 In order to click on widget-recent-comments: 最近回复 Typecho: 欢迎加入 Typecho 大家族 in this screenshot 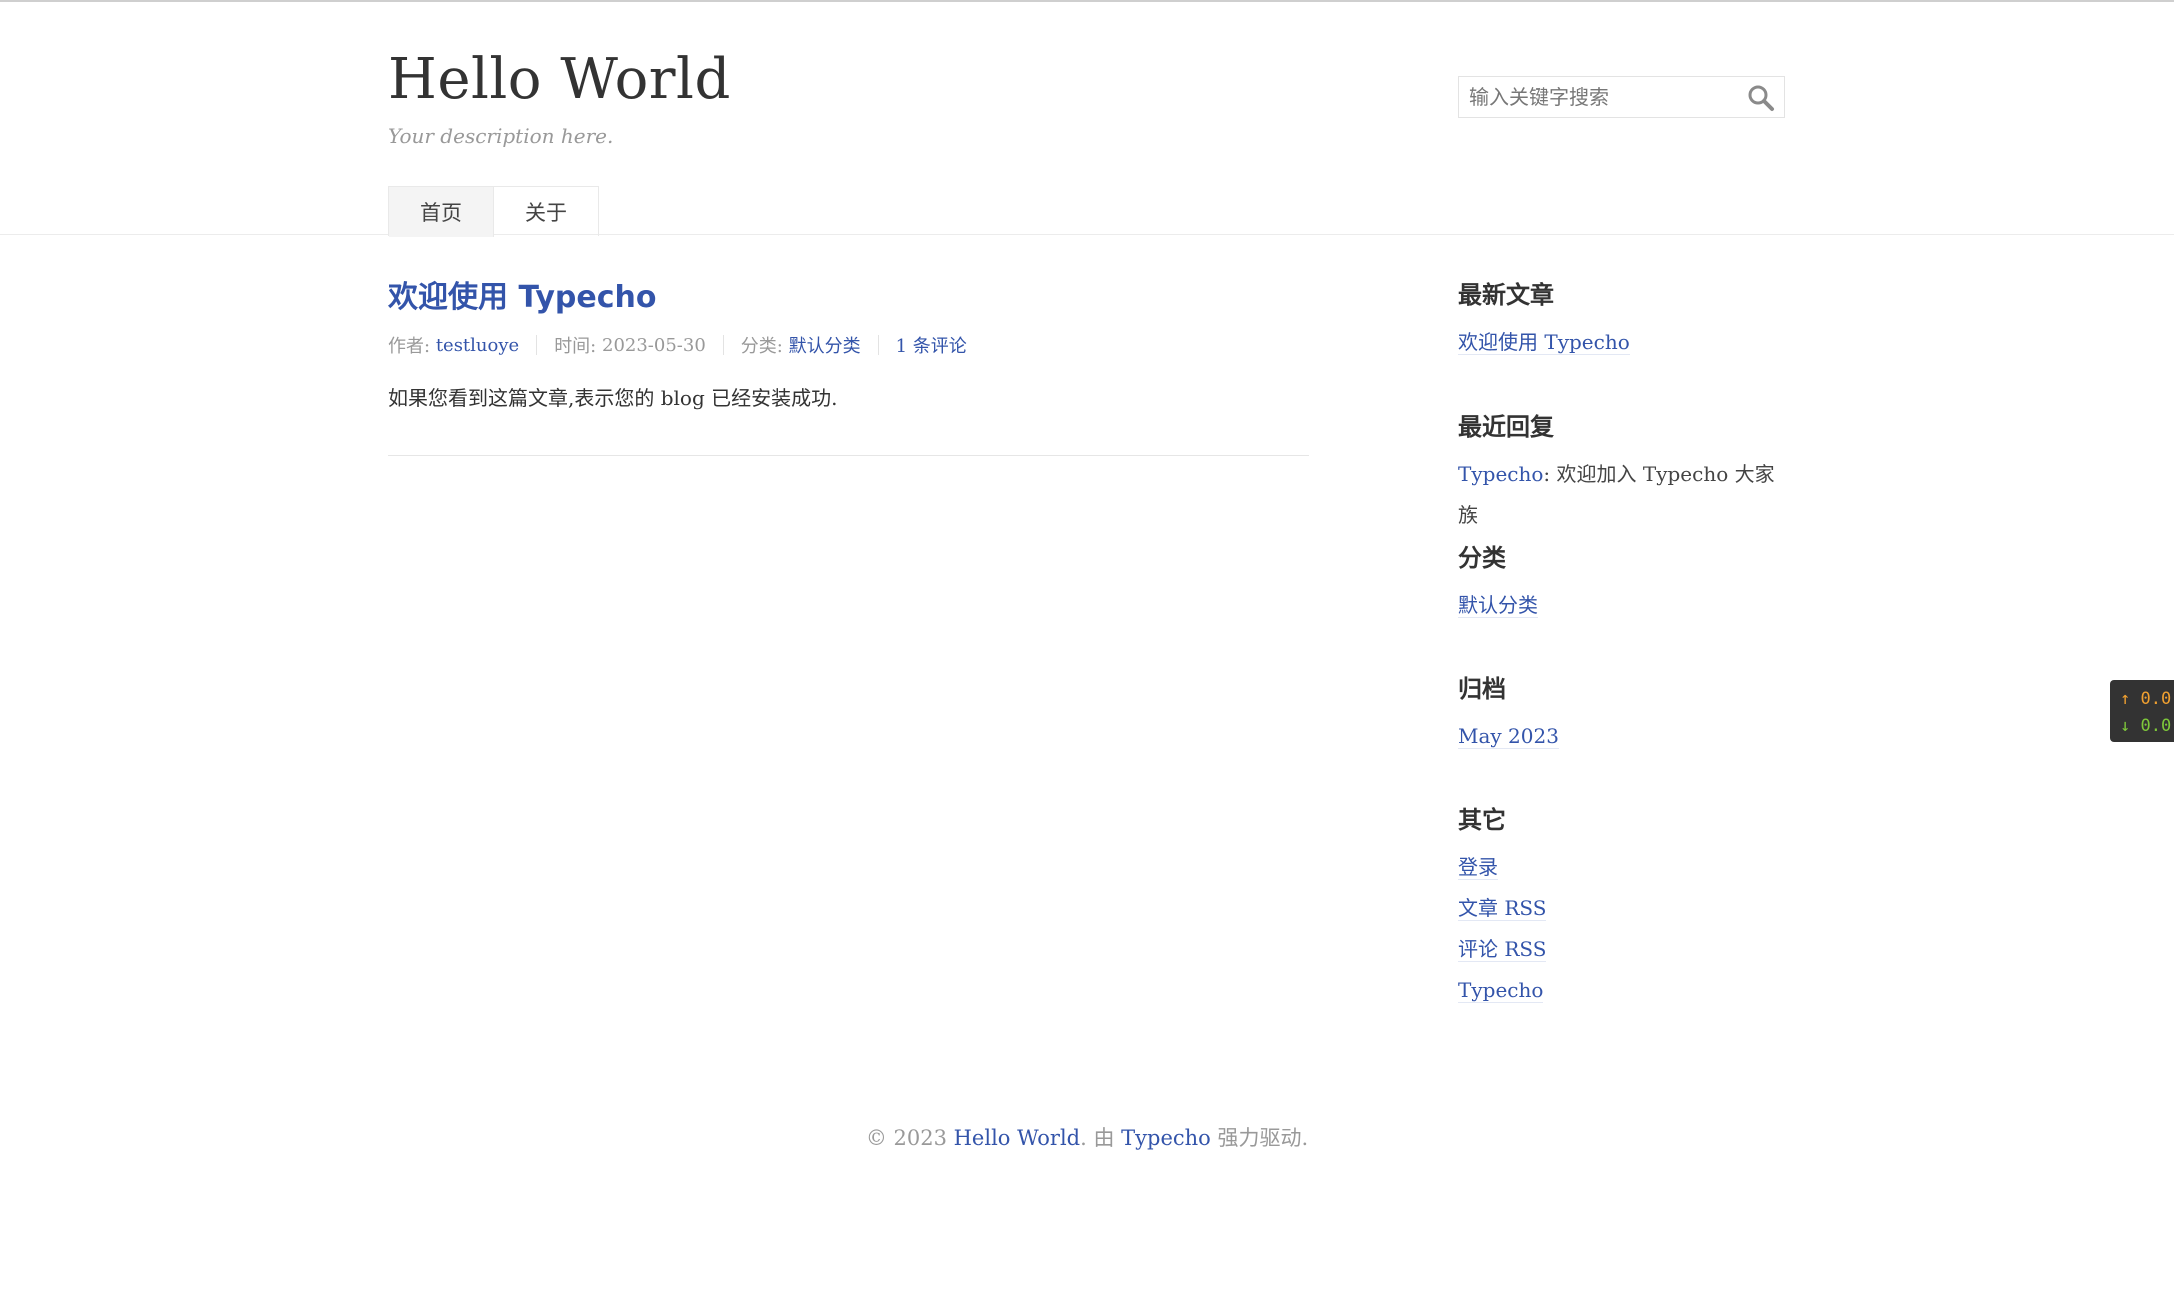, I will do `click(1623, 475)`.